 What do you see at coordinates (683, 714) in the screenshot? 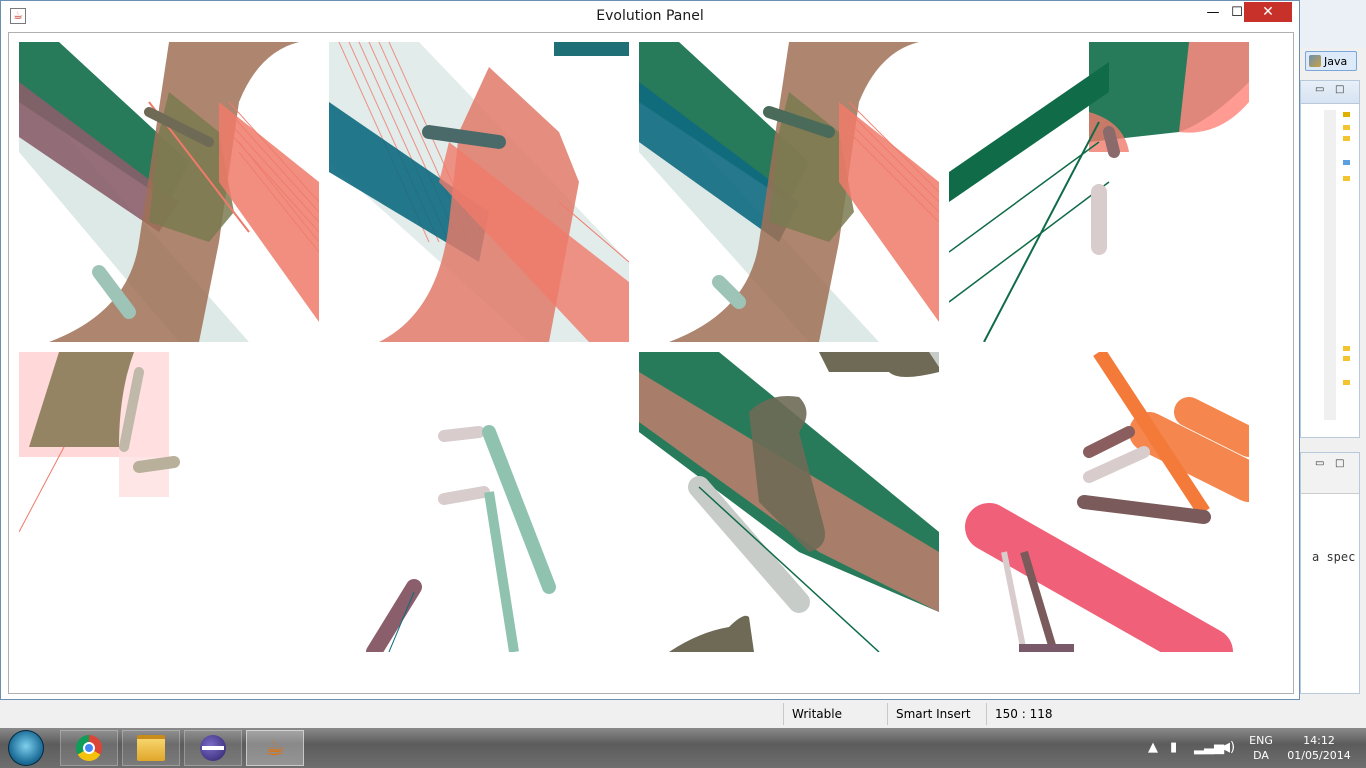
I see `status-bar: Writable Smart Insert 150 : 118` at bounding box center [683, 714].